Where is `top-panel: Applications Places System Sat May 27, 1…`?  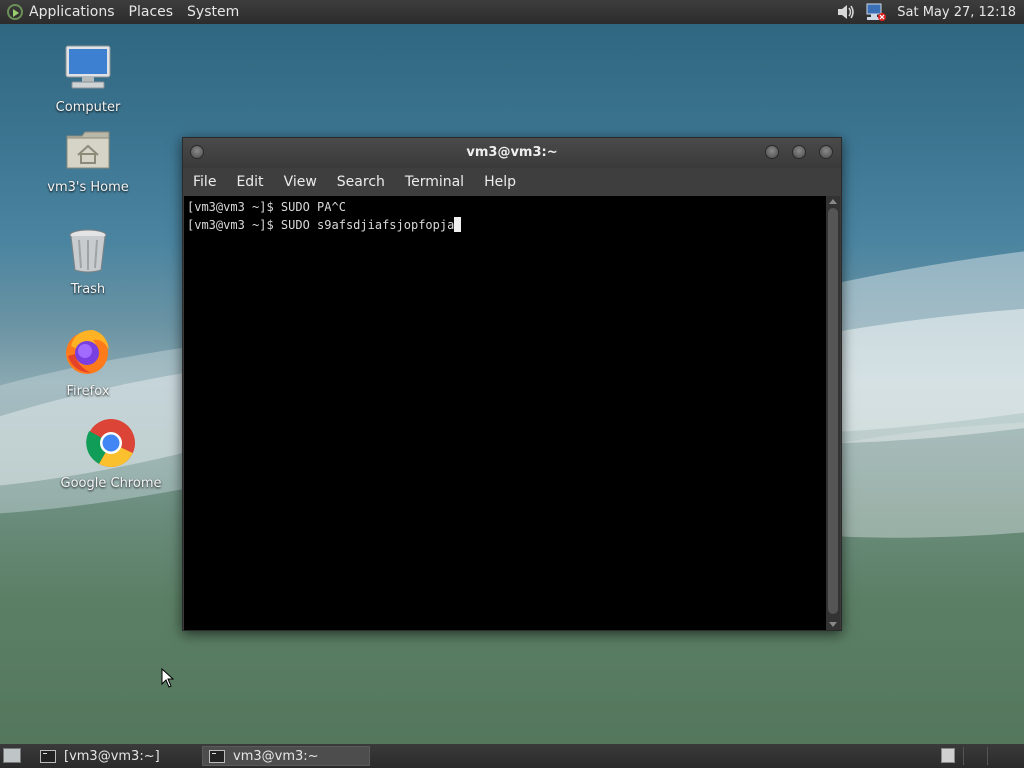
top-panel: Applications Places System Sat May 27, 1… is located at coordinates (512, 12).